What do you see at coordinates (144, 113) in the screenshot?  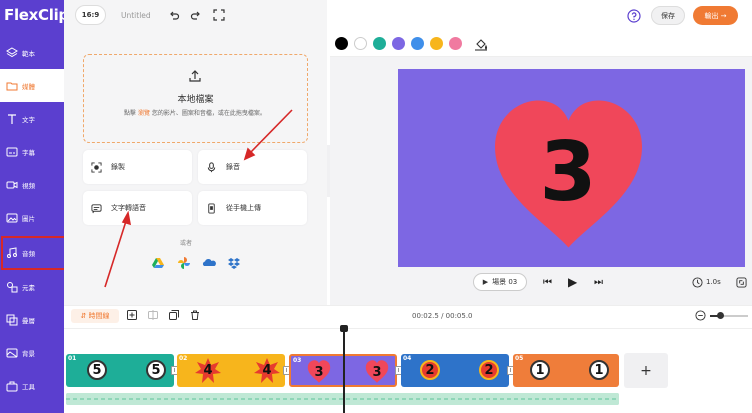 I see `browse-link: 瀏覽` at bounding box center [144, 113].